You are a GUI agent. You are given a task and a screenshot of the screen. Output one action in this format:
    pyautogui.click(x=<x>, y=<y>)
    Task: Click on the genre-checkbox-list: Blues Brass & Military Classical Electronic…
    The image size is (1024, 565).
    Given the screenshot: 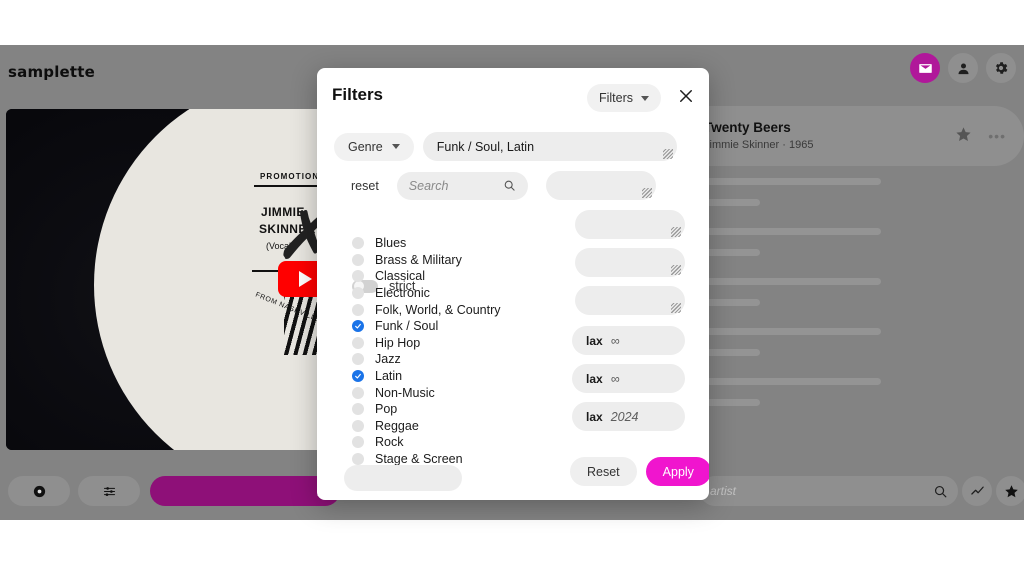 What is the action you would take?
    pyautogui.click(x=426, y=351)
    